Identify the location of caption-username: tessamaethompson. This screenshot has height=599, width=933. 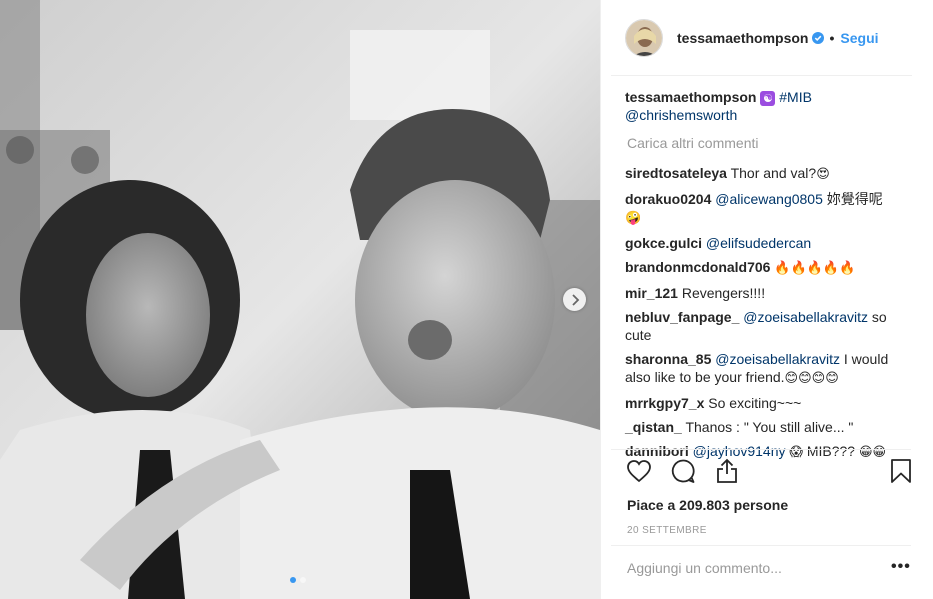
(690, 97).